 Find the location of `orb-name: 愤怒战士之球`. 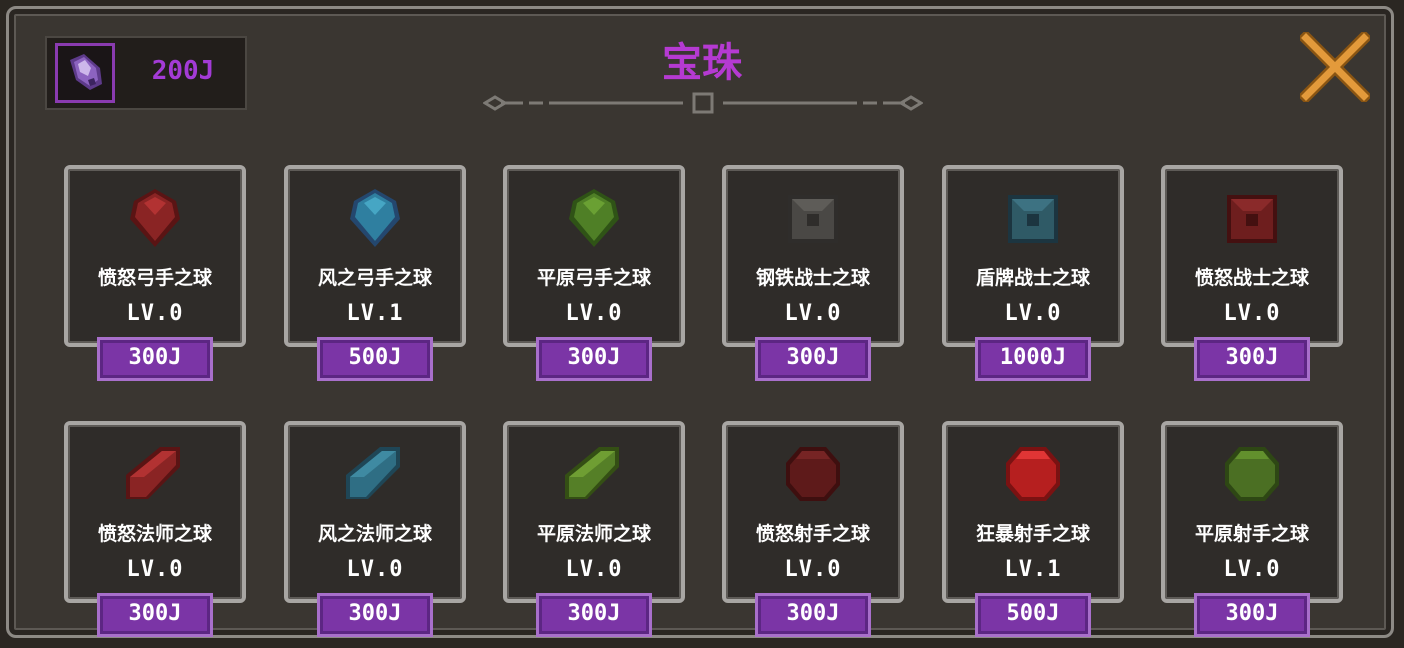

orb-name: 愤怒战士之球 is located at coordinates (1251, 278).